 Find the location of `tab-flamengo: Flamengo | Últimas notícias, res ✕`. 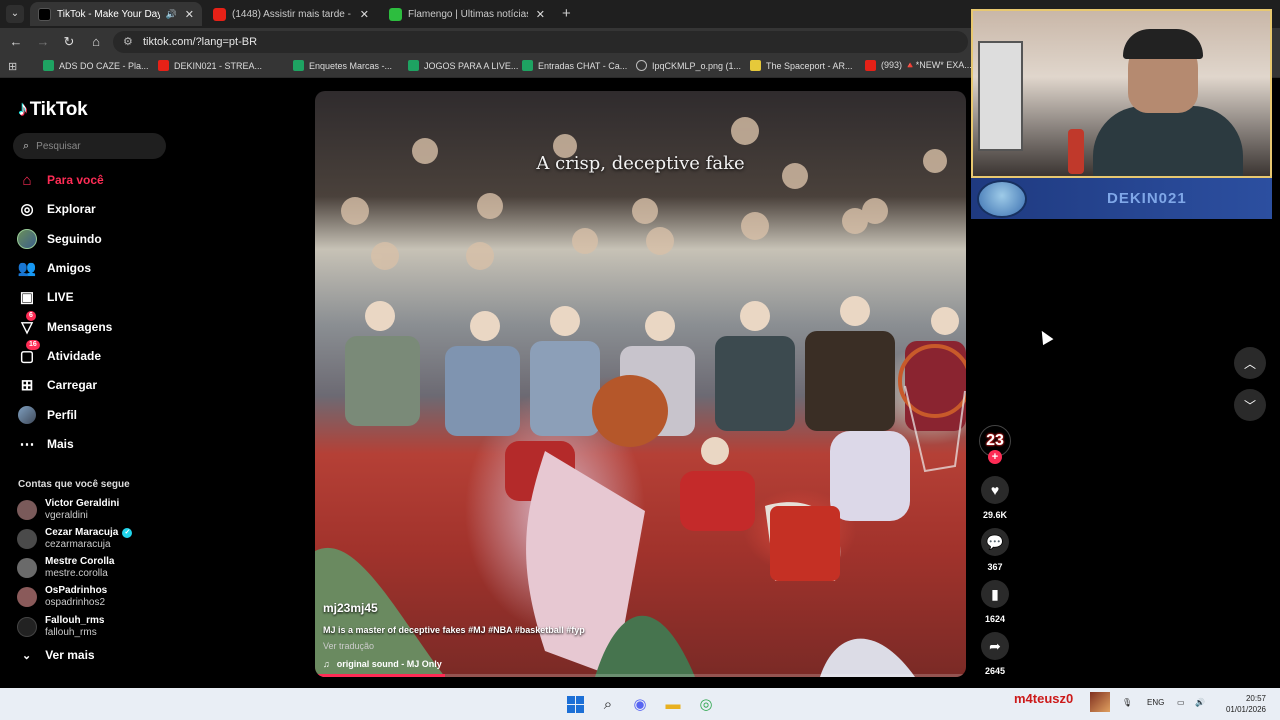

tab-flamengo: Flamengo | Últimas notícias, res ✕ is located at coordinates (467, 14).